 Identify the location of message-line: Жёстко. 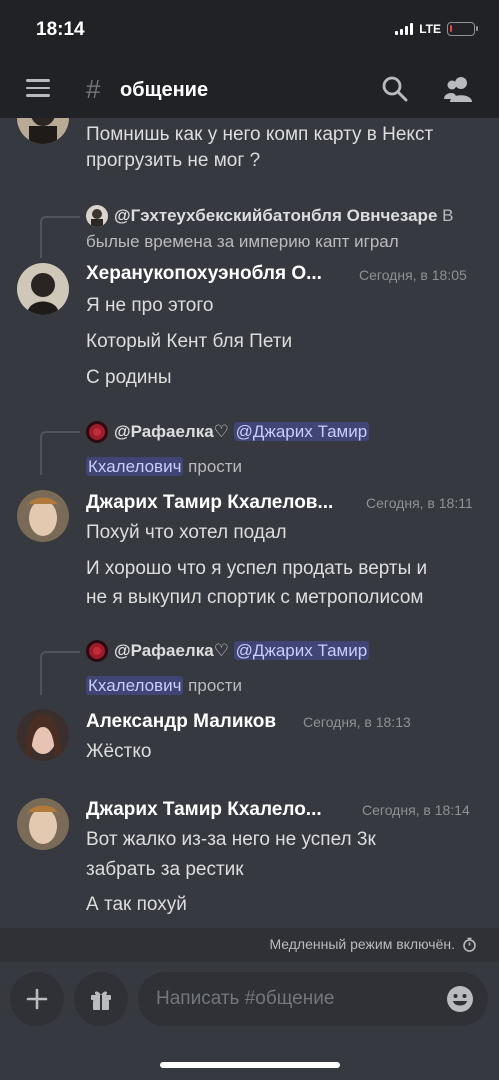
(119, 751).